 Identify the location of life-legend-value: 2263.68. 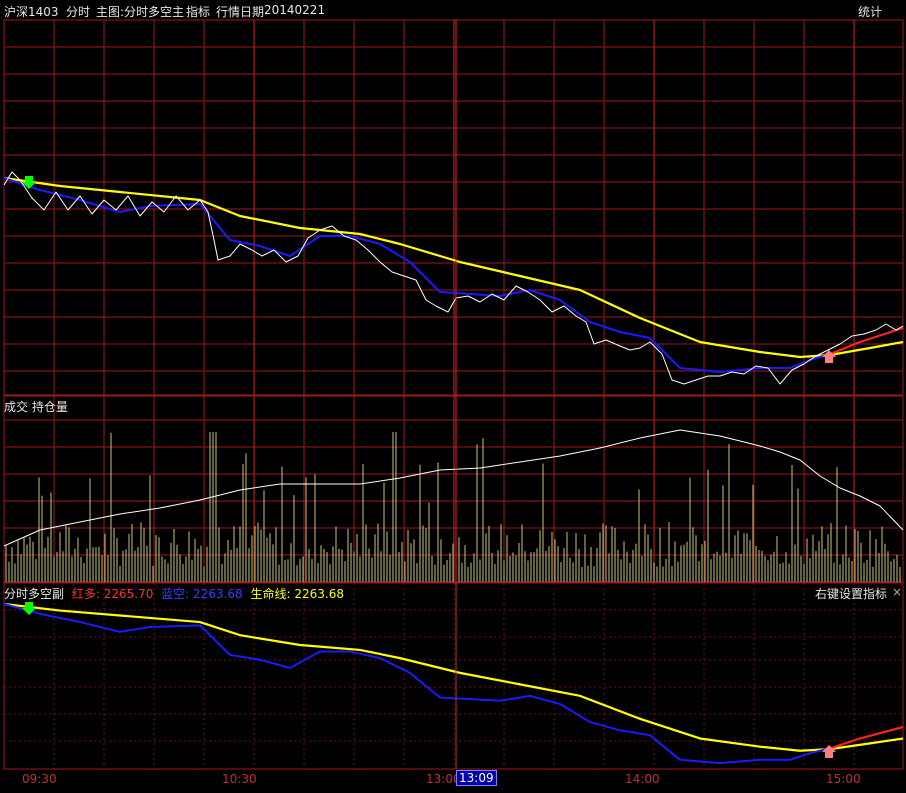
(319, 594).